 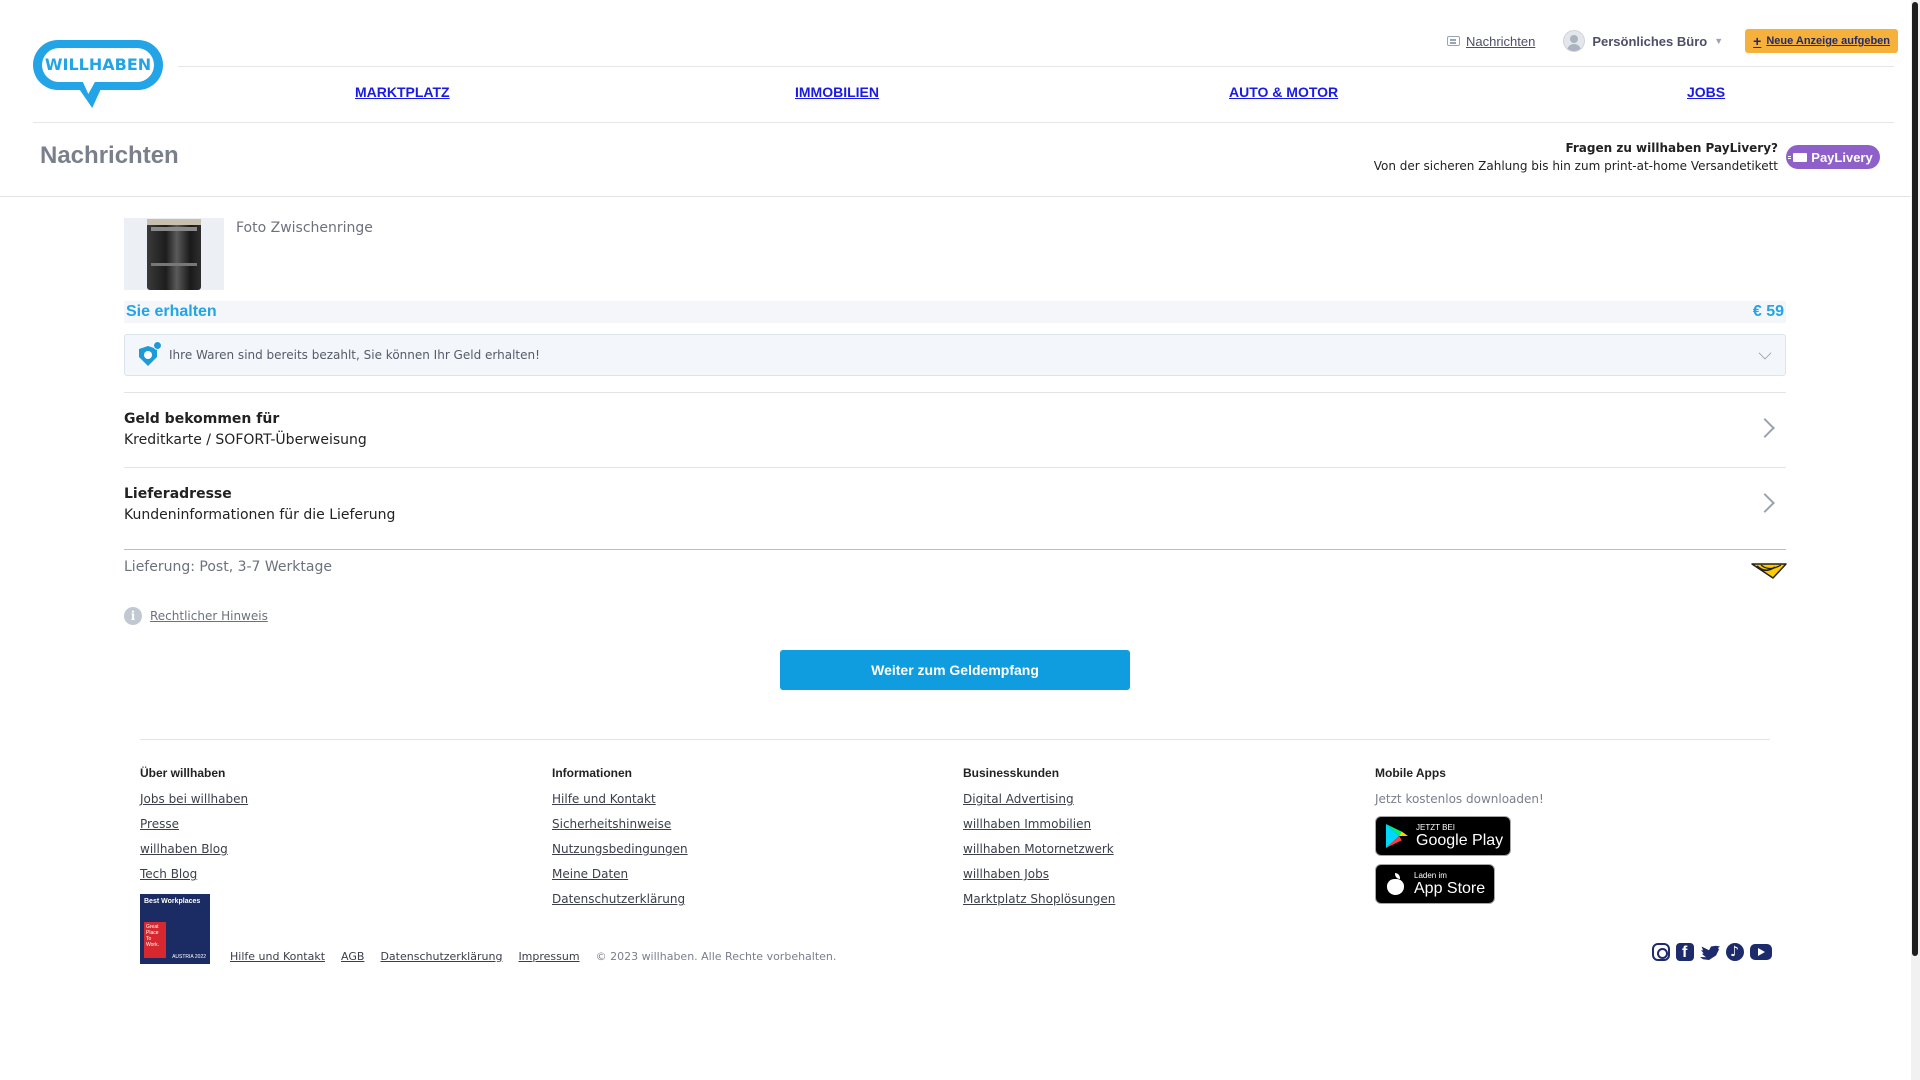 I want to click on footer-bottom-link: AGB, so click(x=352, y=956).